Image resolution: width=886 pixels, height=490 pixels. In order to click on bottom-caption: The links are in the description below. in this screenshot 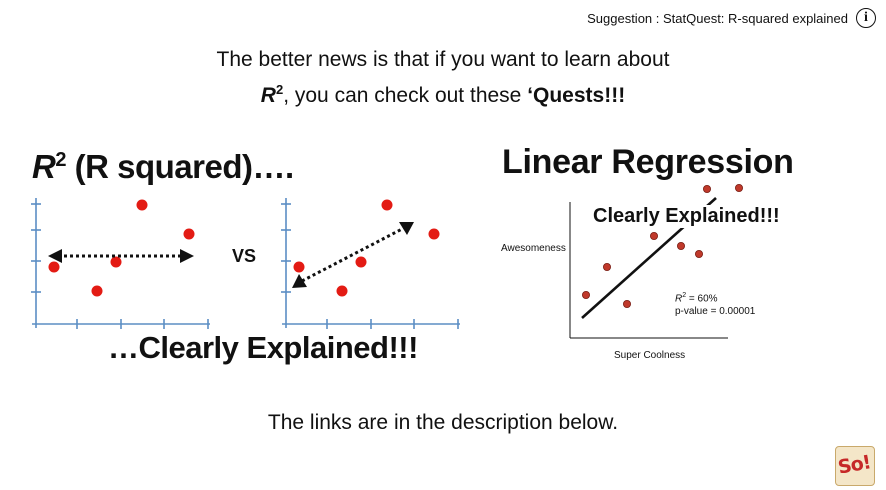, I will do `click(443, 422)`.